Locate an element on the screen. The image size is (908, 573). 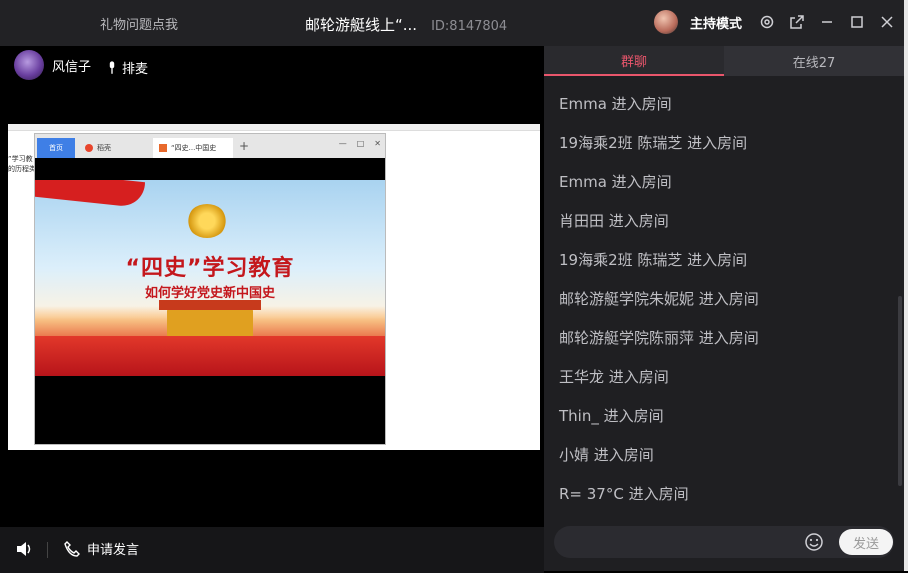
title-bar: 礼物问题点我 邮轮游艇线上“... ID:8147804 主持模式 is located at coordinates (454, 23).